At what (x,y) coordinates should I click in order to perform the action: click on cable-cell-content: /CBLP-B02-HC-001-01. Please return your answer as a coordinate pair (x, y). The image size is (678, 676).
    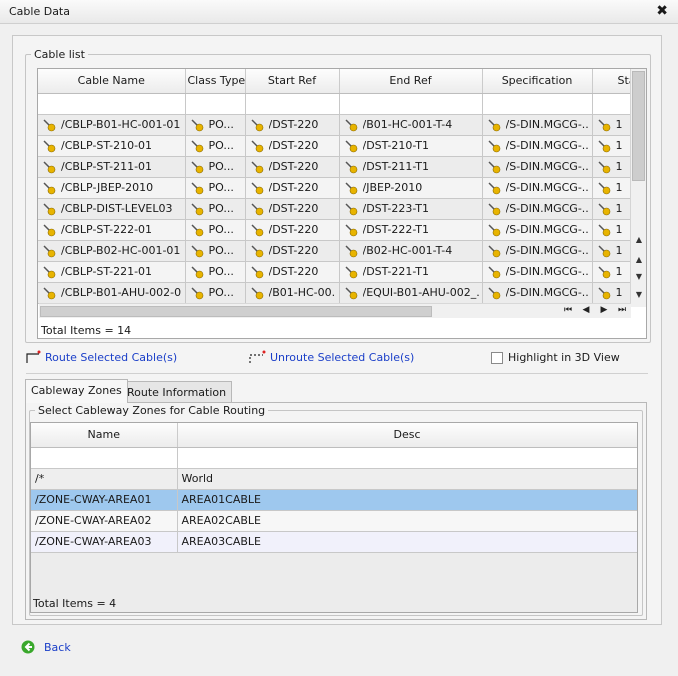
    Looking at the image, I should click on (112, 251).